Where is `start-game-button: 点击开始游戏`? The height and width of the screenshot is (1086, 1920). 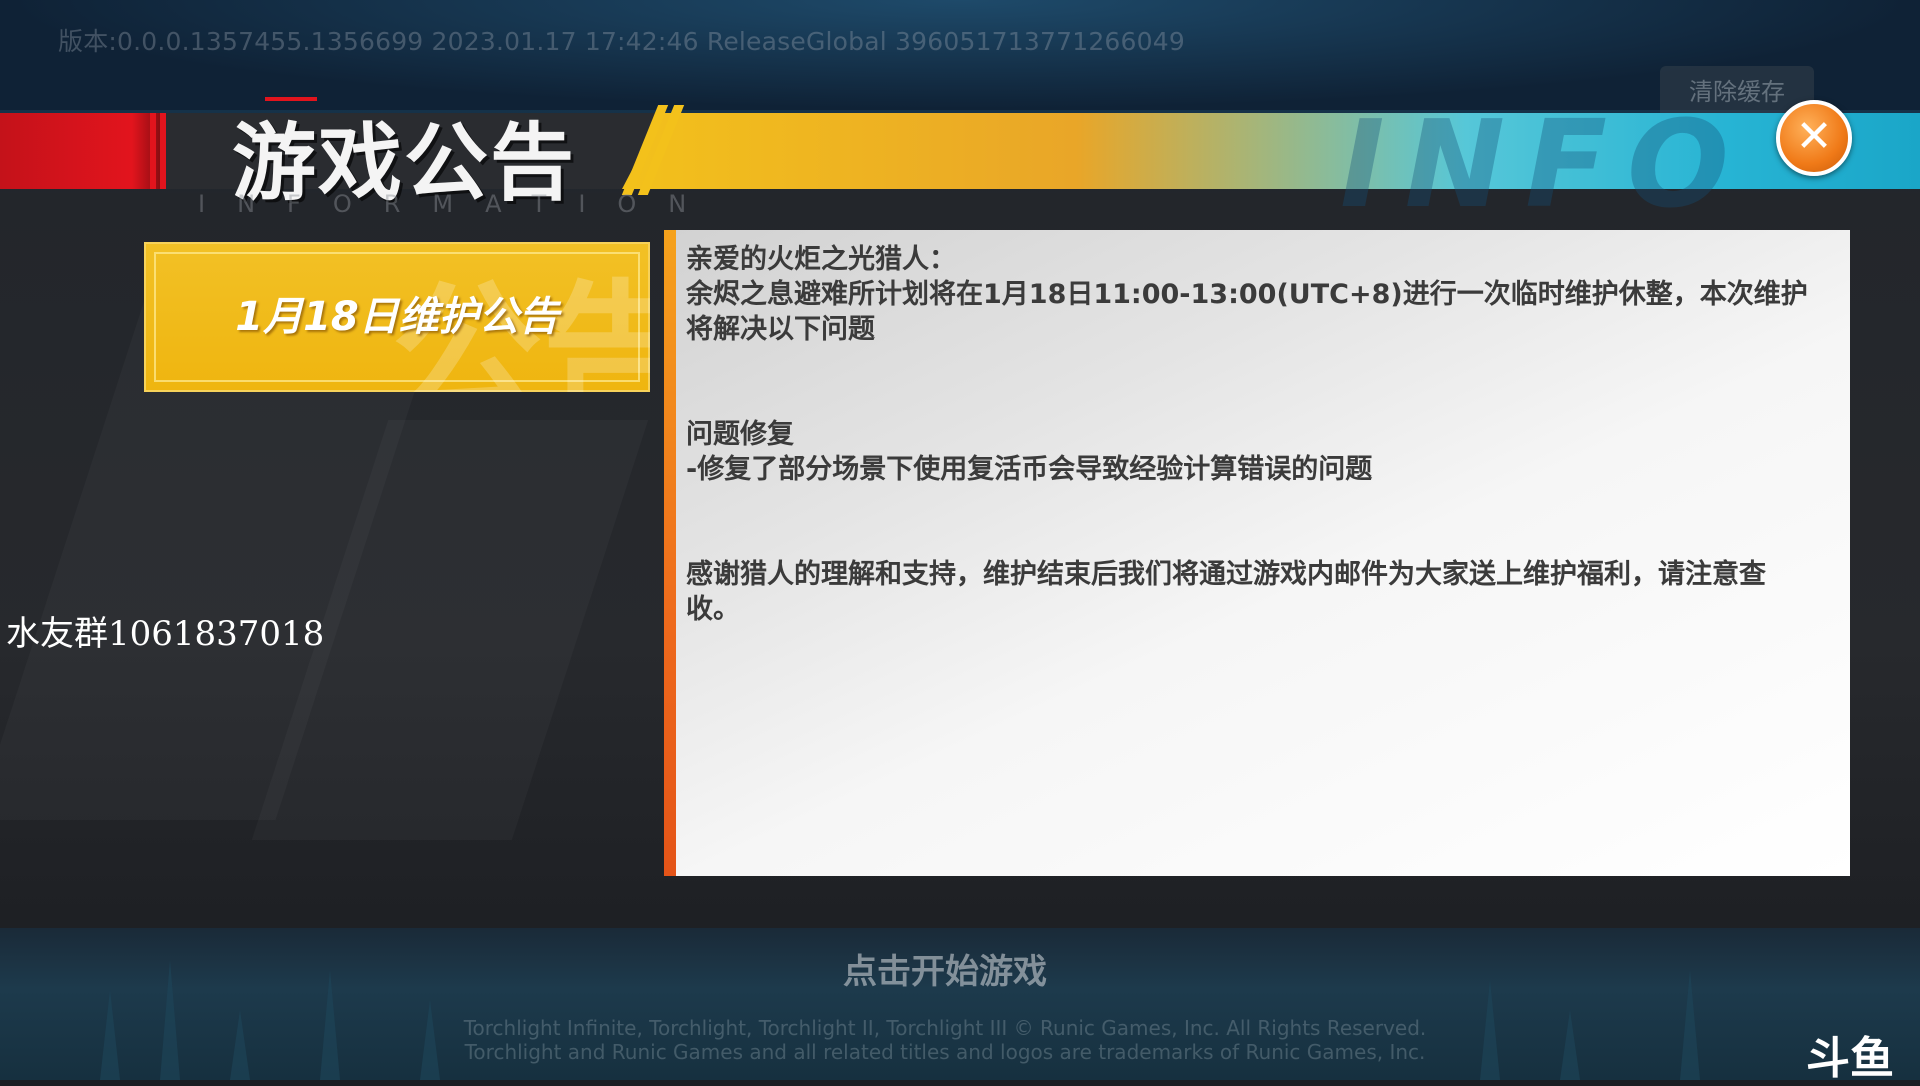 start-game-button: 点击开始游戏 is located at coordinates (945, 968).